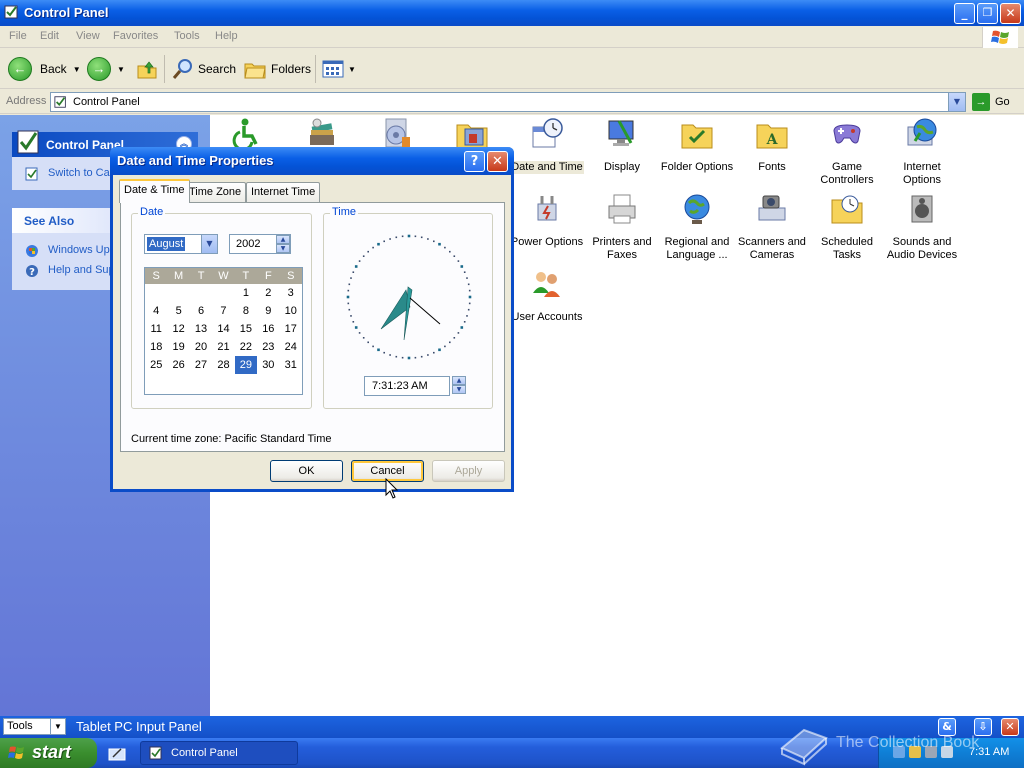 The width and height of the screenshot is (1024, 768). What do you see at coordinates (474, 161) in the screenshot?
I see `help-button: ?` at bounding box center [474, 161].